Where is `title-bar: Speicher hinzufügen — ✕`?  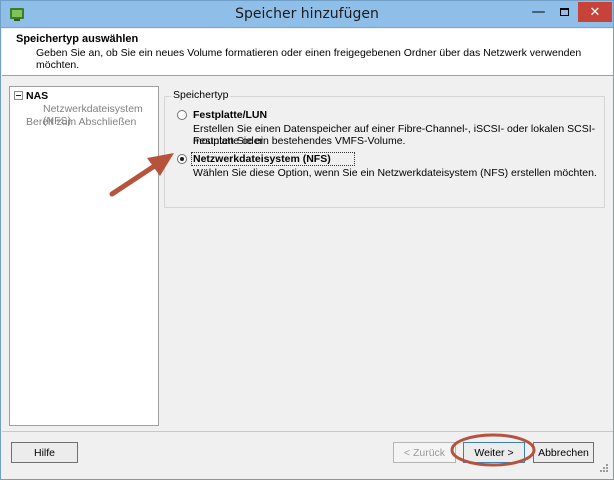
title-bar: Speicher hinzufügen — ✕ is located at coordinates (307, 14).